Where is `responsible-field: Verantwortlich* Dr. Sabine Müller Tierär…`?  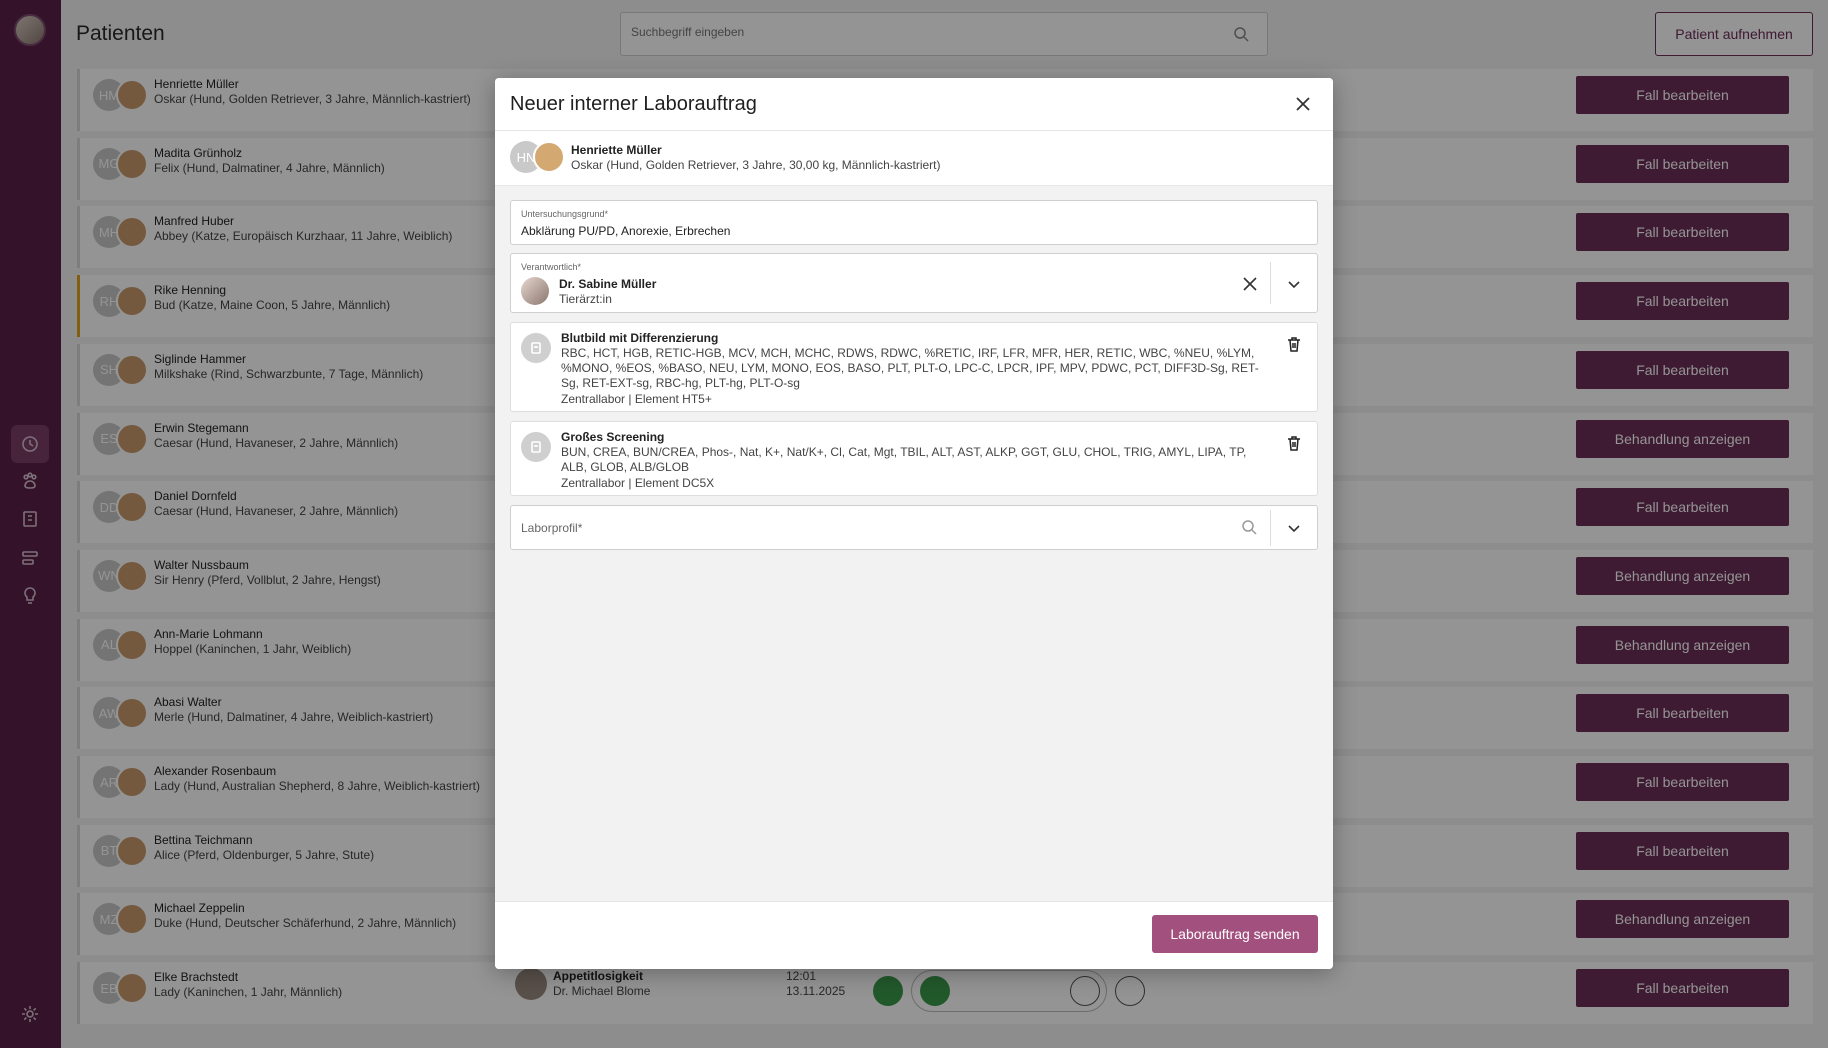
responsible-field: Verantwortlich* Dr. Sabine Müller Tierär… is located at coordinates (914, 283).